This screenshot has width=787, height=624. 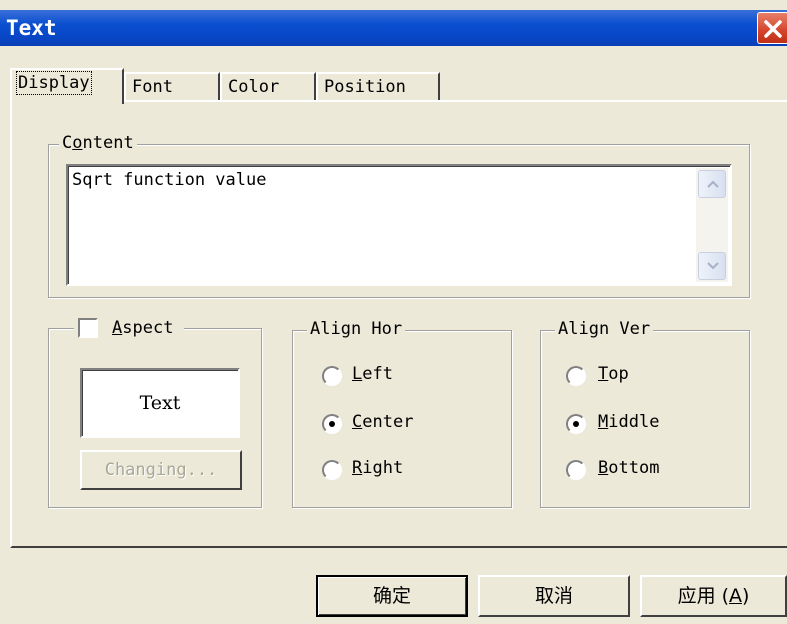 I want to click on radio-center, so click(x=332, y=424).